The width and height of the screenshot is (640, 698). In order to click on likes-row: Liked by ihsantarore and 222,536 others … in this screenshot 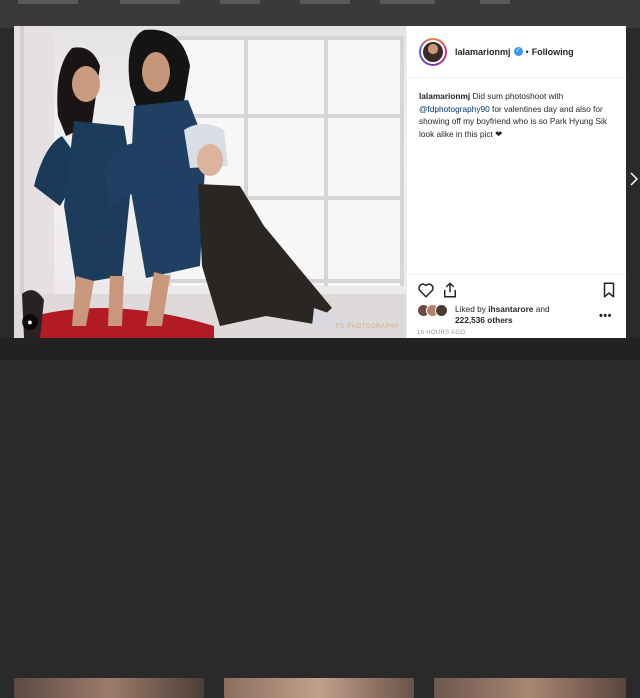, I will do `click(517, 316)`.